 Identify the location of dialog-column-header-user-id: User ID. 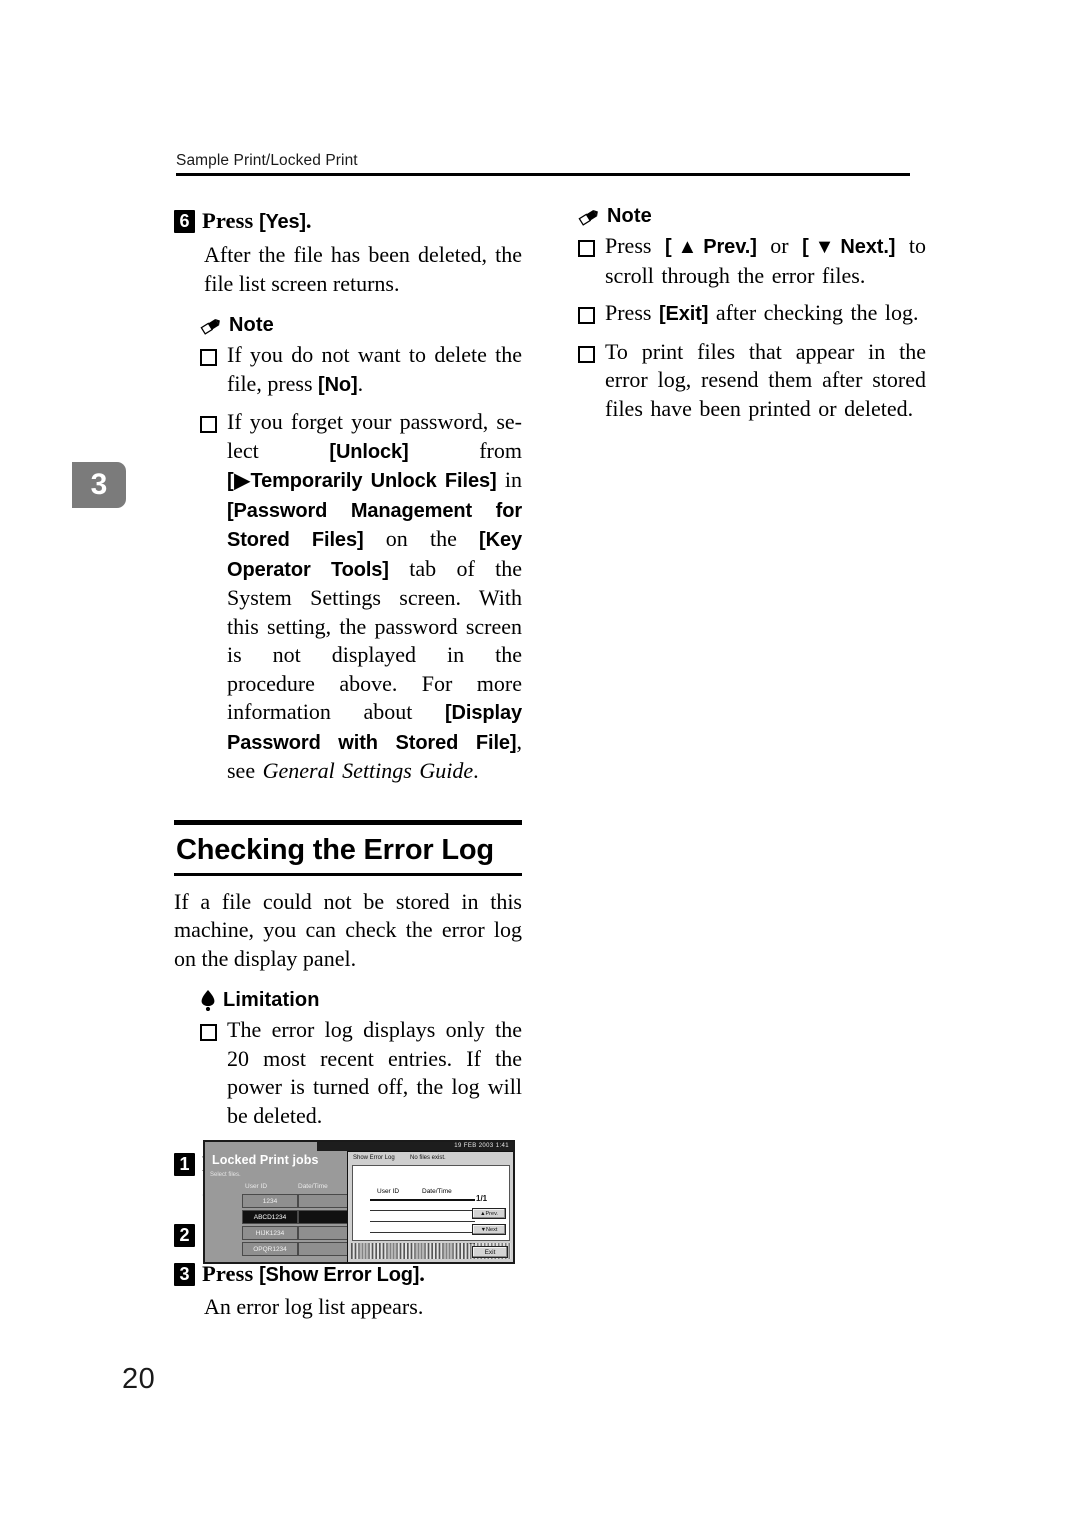
(388, 1191).